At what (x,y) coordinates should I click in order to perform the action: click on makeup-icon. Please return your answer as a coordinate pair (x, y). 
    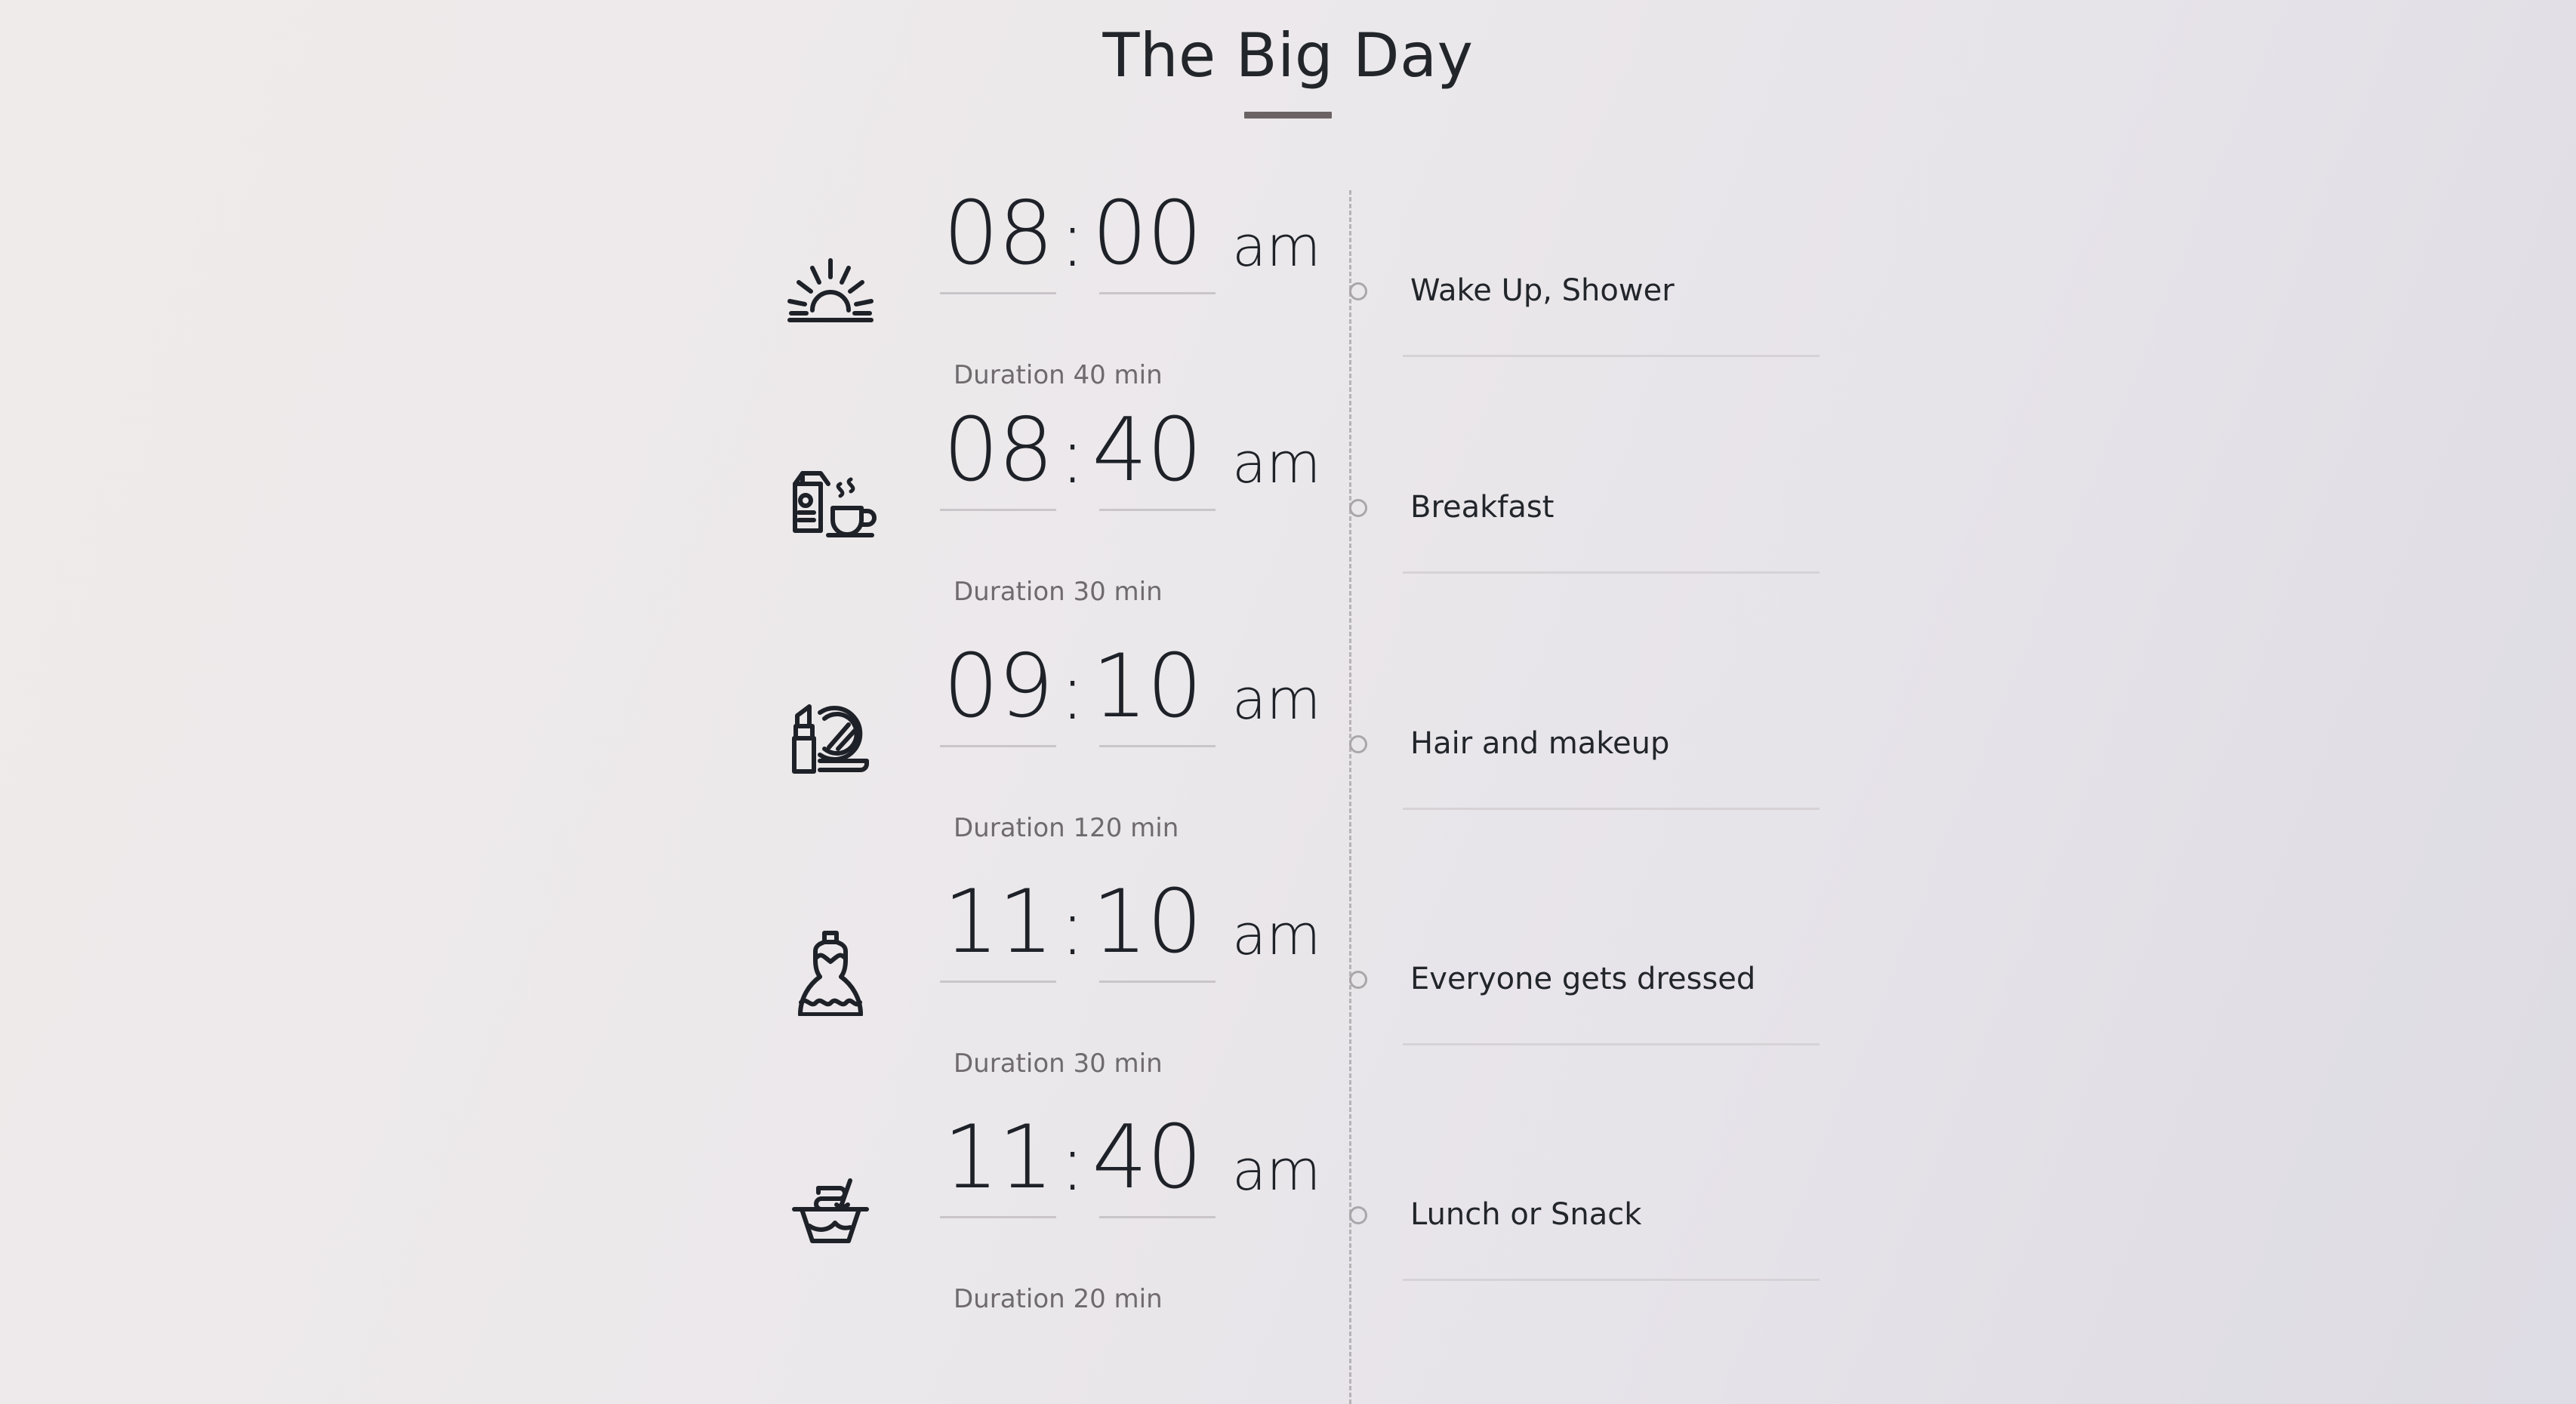
    Looking at the image, I should click on (830, 735).